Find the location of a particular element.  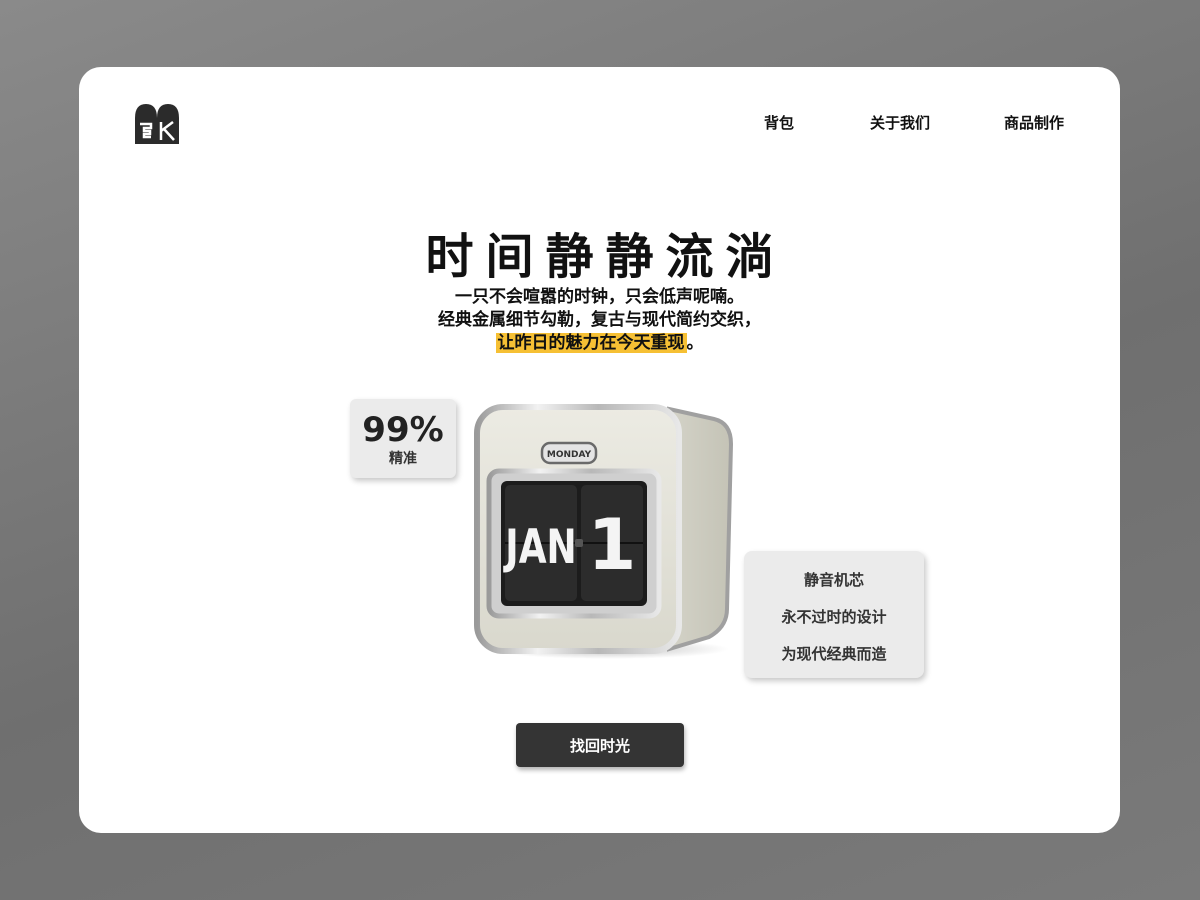

flip-clock-image: MONDAY JAN 1 is located at coordinates (604, 531).